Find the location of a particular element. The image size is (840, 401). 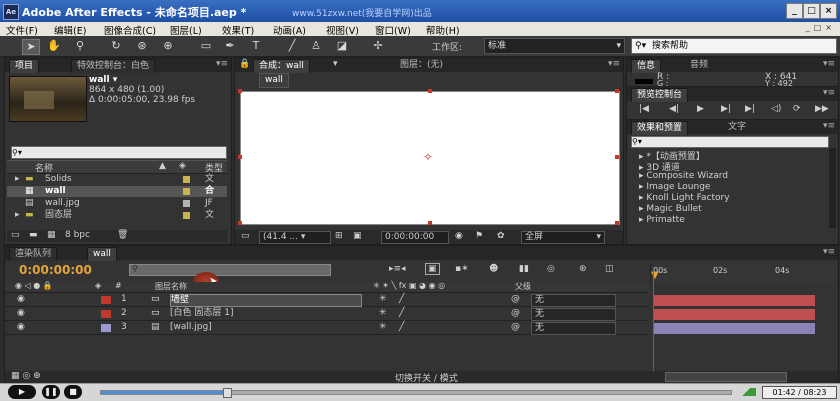

always-preview-icon: ▭ is located at coordinates (245, 236).